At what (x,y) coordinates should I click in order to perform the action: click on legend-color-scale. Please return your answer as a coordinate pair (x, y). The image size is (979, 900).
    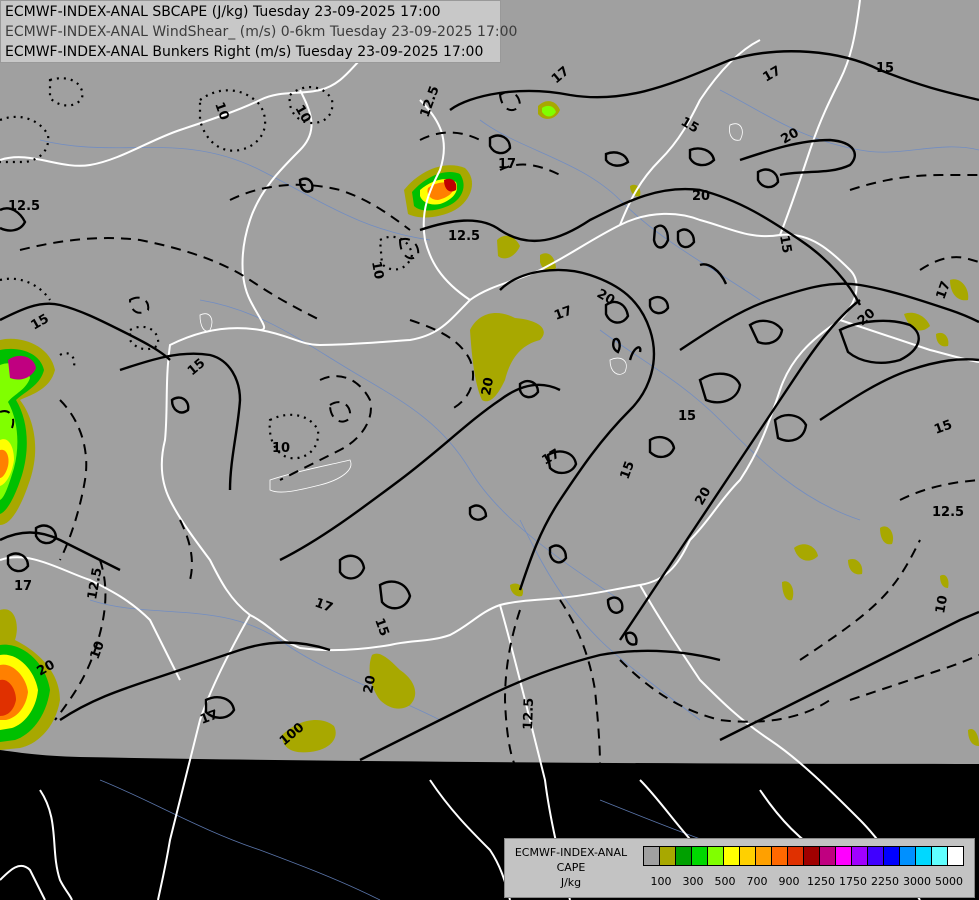
    Looking at the image, I should click on (803, 856).